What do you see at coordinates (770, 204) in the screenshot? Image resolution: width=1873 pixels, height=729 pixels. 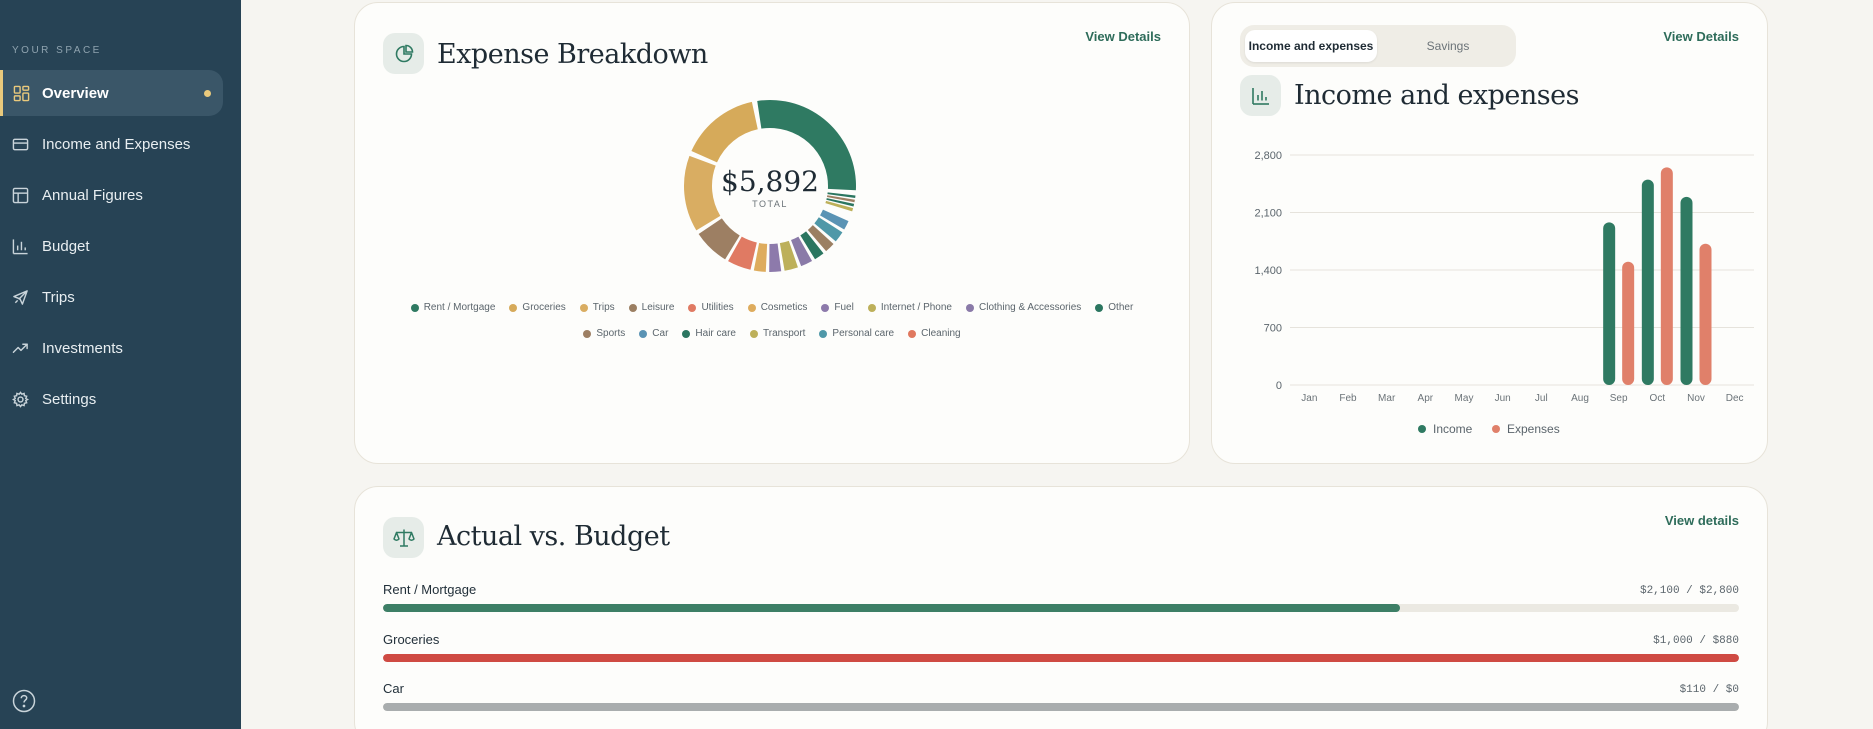 I see `donut-total-label: TOTAL` at bounding box center [770, 204].